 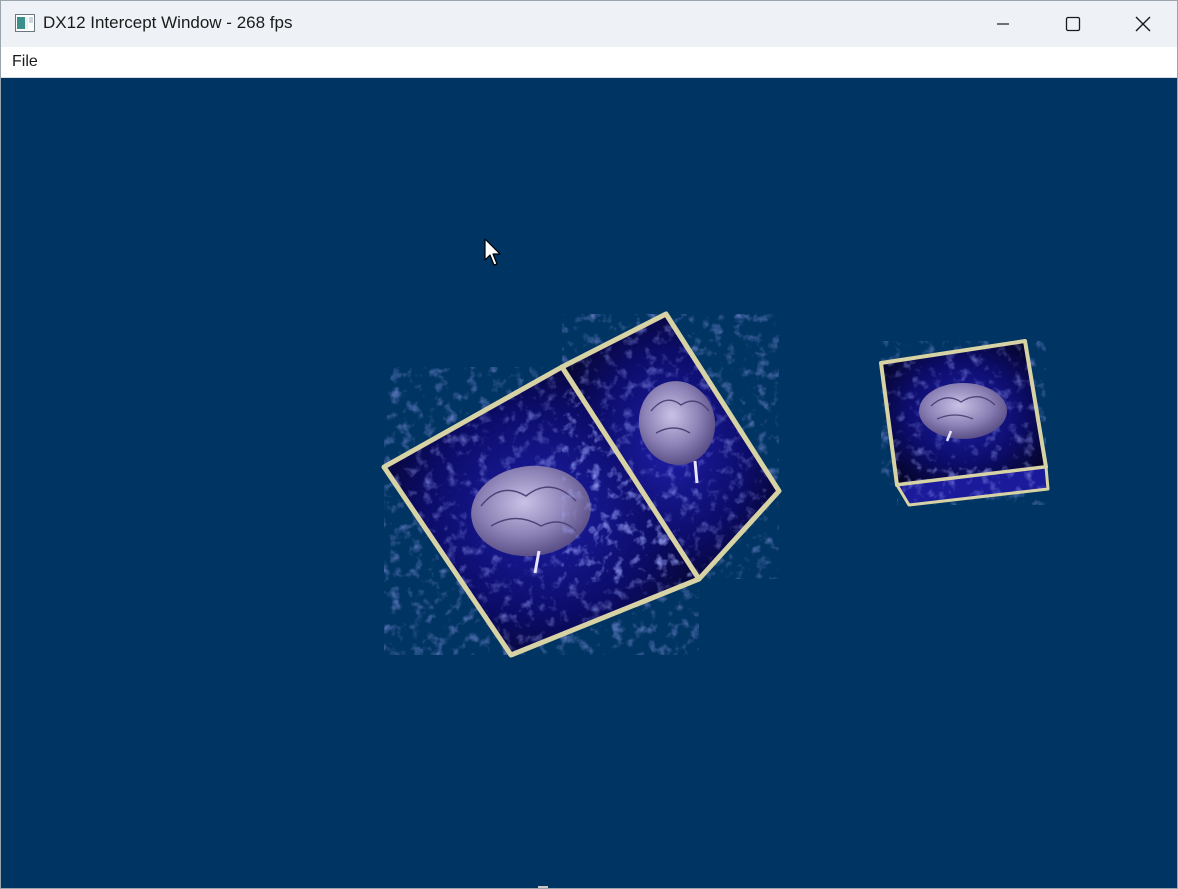 What do you see at coordinates (492, 252) in the screenshot?
I see `mouse-cursor-icon` at bounding box center [492, 252].